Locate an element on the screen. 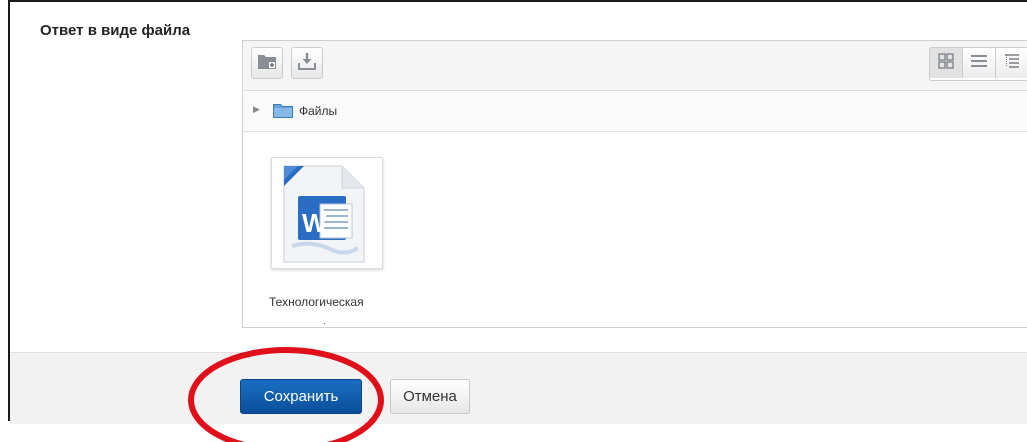 The height and width of the screenshot is (442, 1027). tree-view-button is located at coordinates (1011, 63).